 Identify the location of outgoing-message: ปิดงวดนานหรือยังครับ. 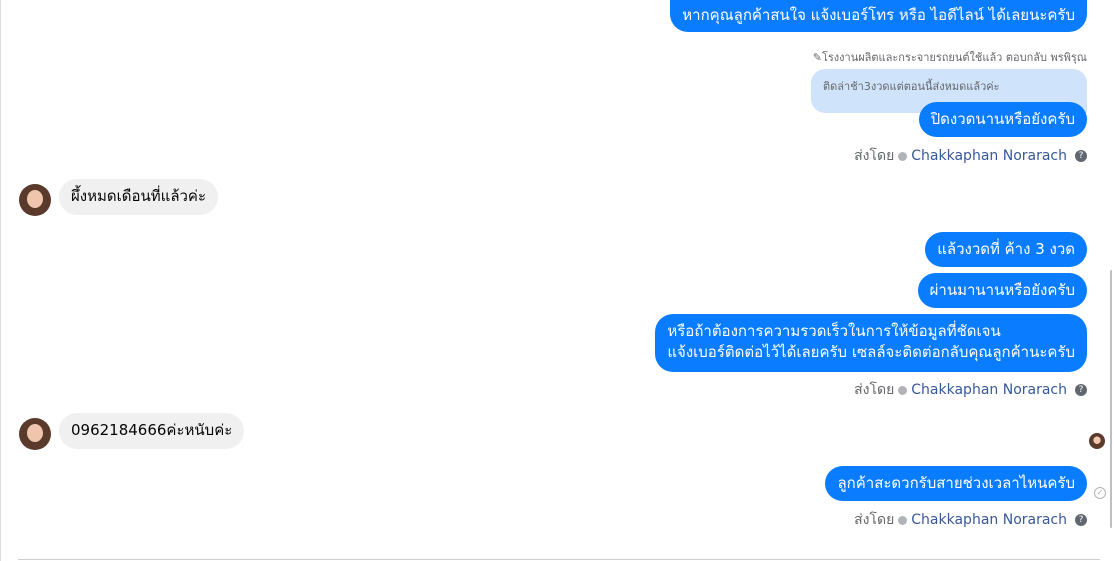
(1002, 119).